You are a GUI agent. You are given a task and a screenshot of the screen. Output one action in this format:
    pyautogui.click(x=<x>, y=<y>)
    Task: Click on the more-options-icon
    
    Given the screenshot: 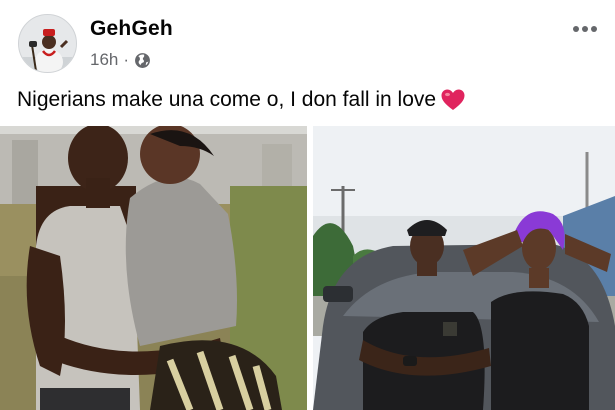 What is the action you would take?
    pyautogui.click(x=585, y=29)
    